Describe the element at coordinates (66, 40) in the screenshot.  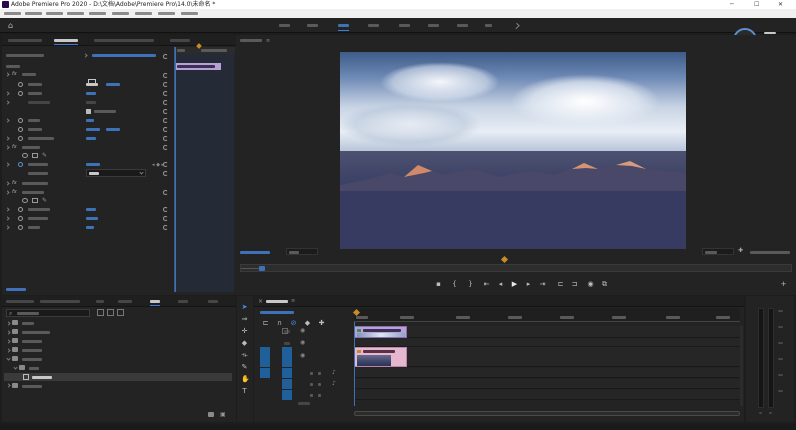
I see `tab-effect-controls` at that location.